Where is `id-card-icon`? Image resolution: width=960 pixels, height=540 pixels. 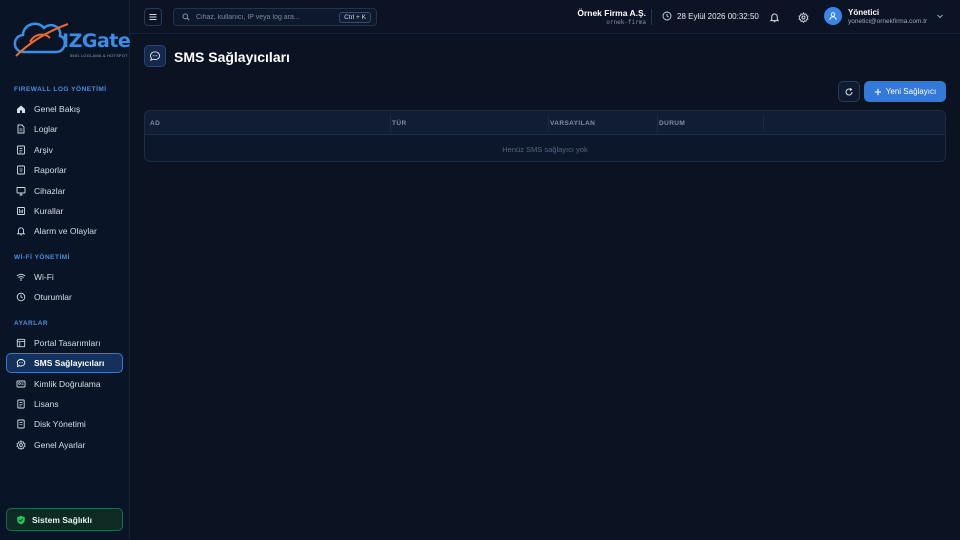 id-card-icon is located at coordinates (21, 384).